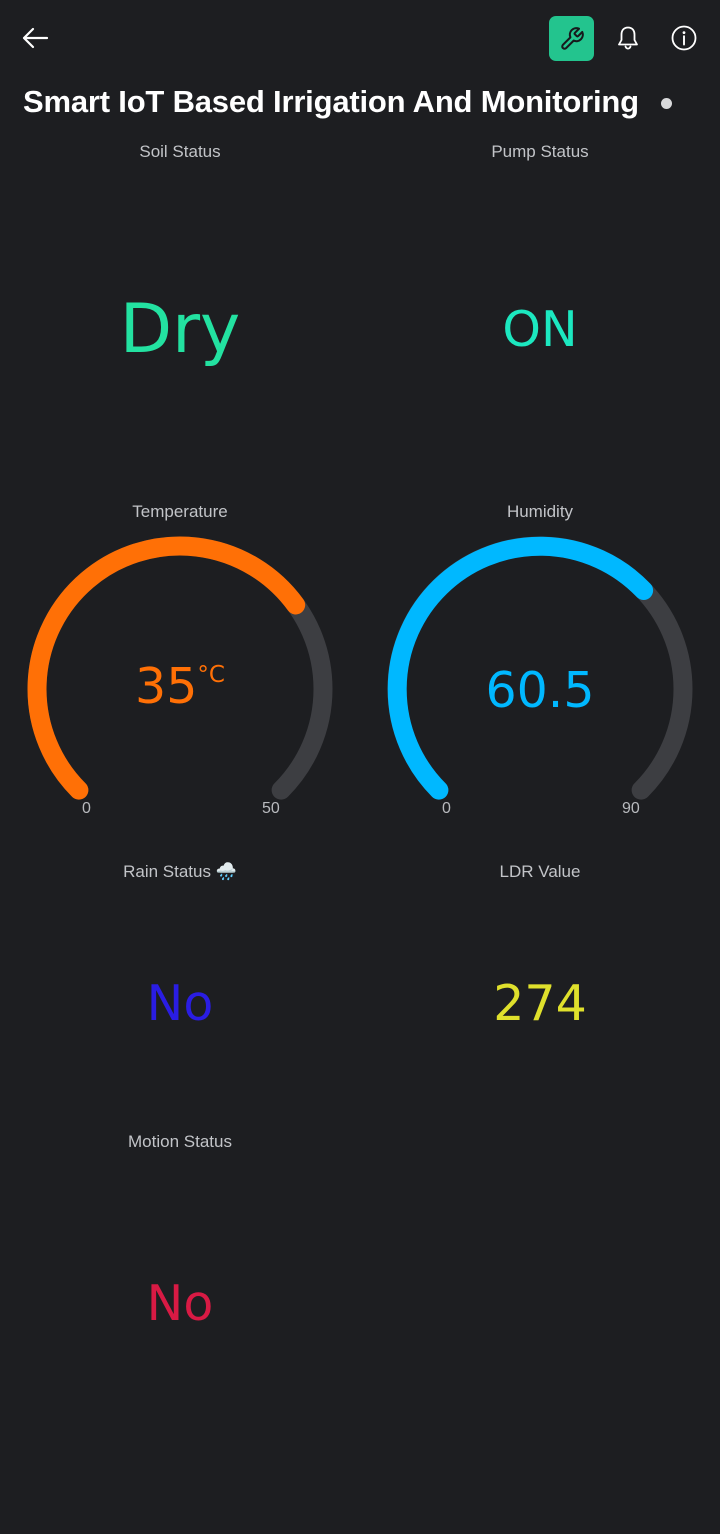  Describe the element at coordinates (86, 808) in the screenshot. I see `temperature-min-label: 0` at that location.